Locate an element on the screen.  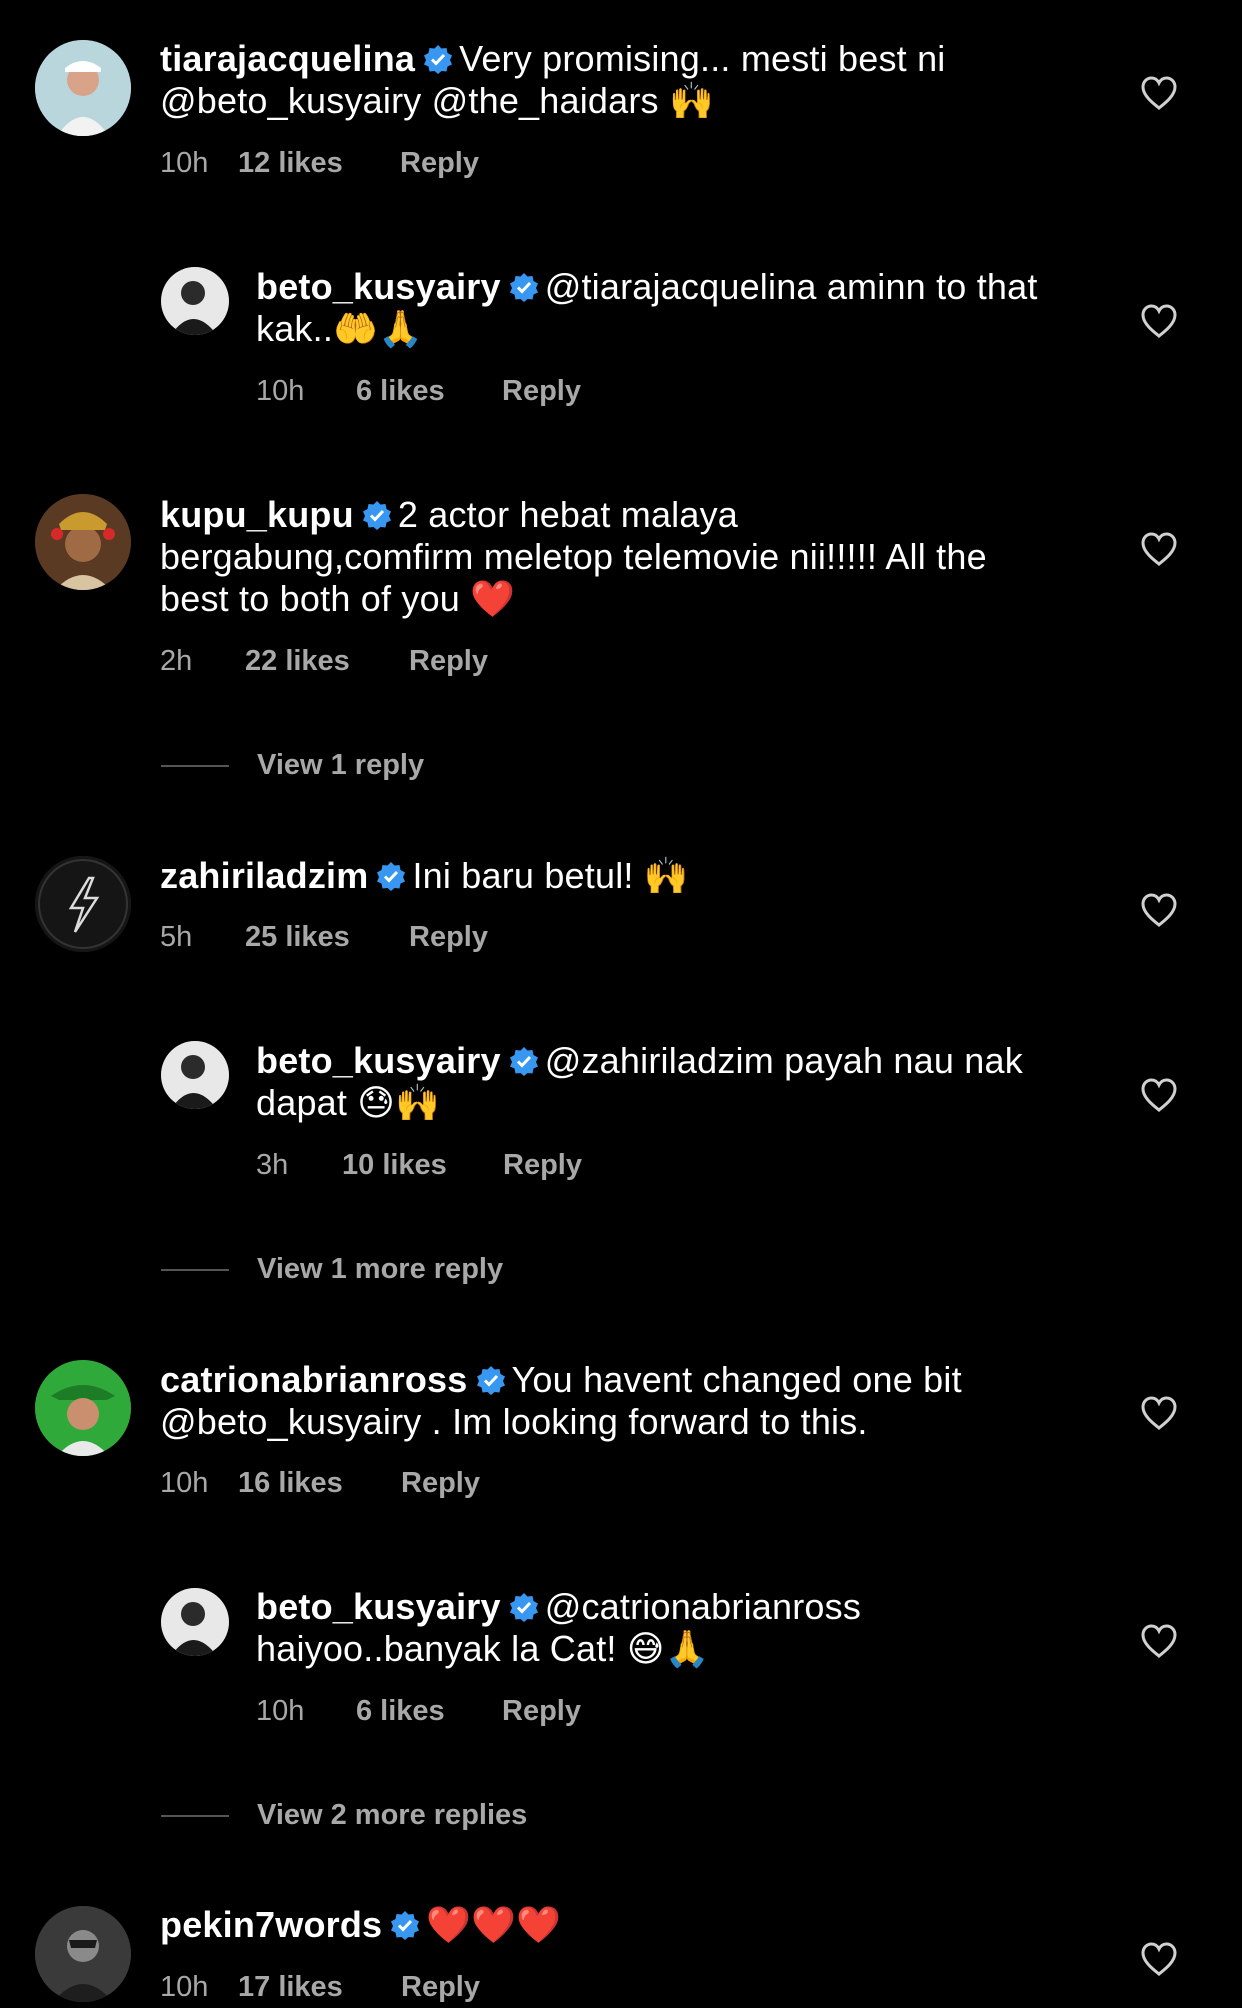
likes-count: 16 likes is located at coordinates (319, 1483).